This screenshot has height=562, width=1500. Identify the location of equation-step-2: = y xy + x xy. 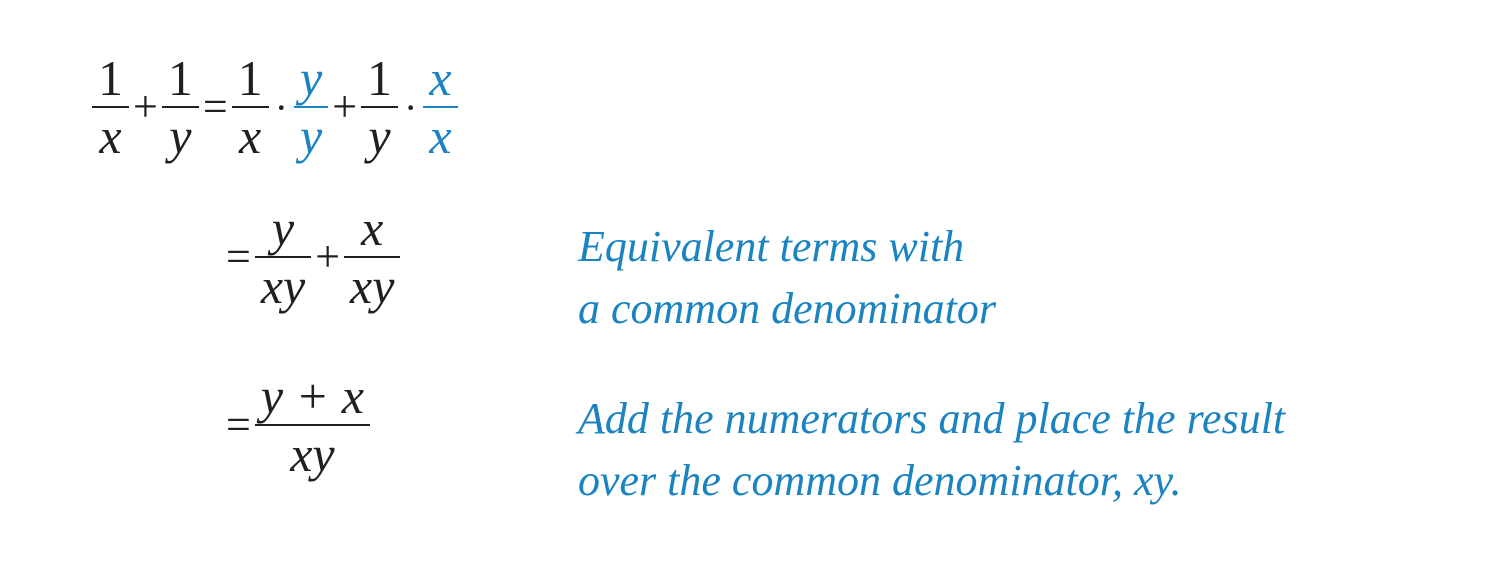
(311, 257).